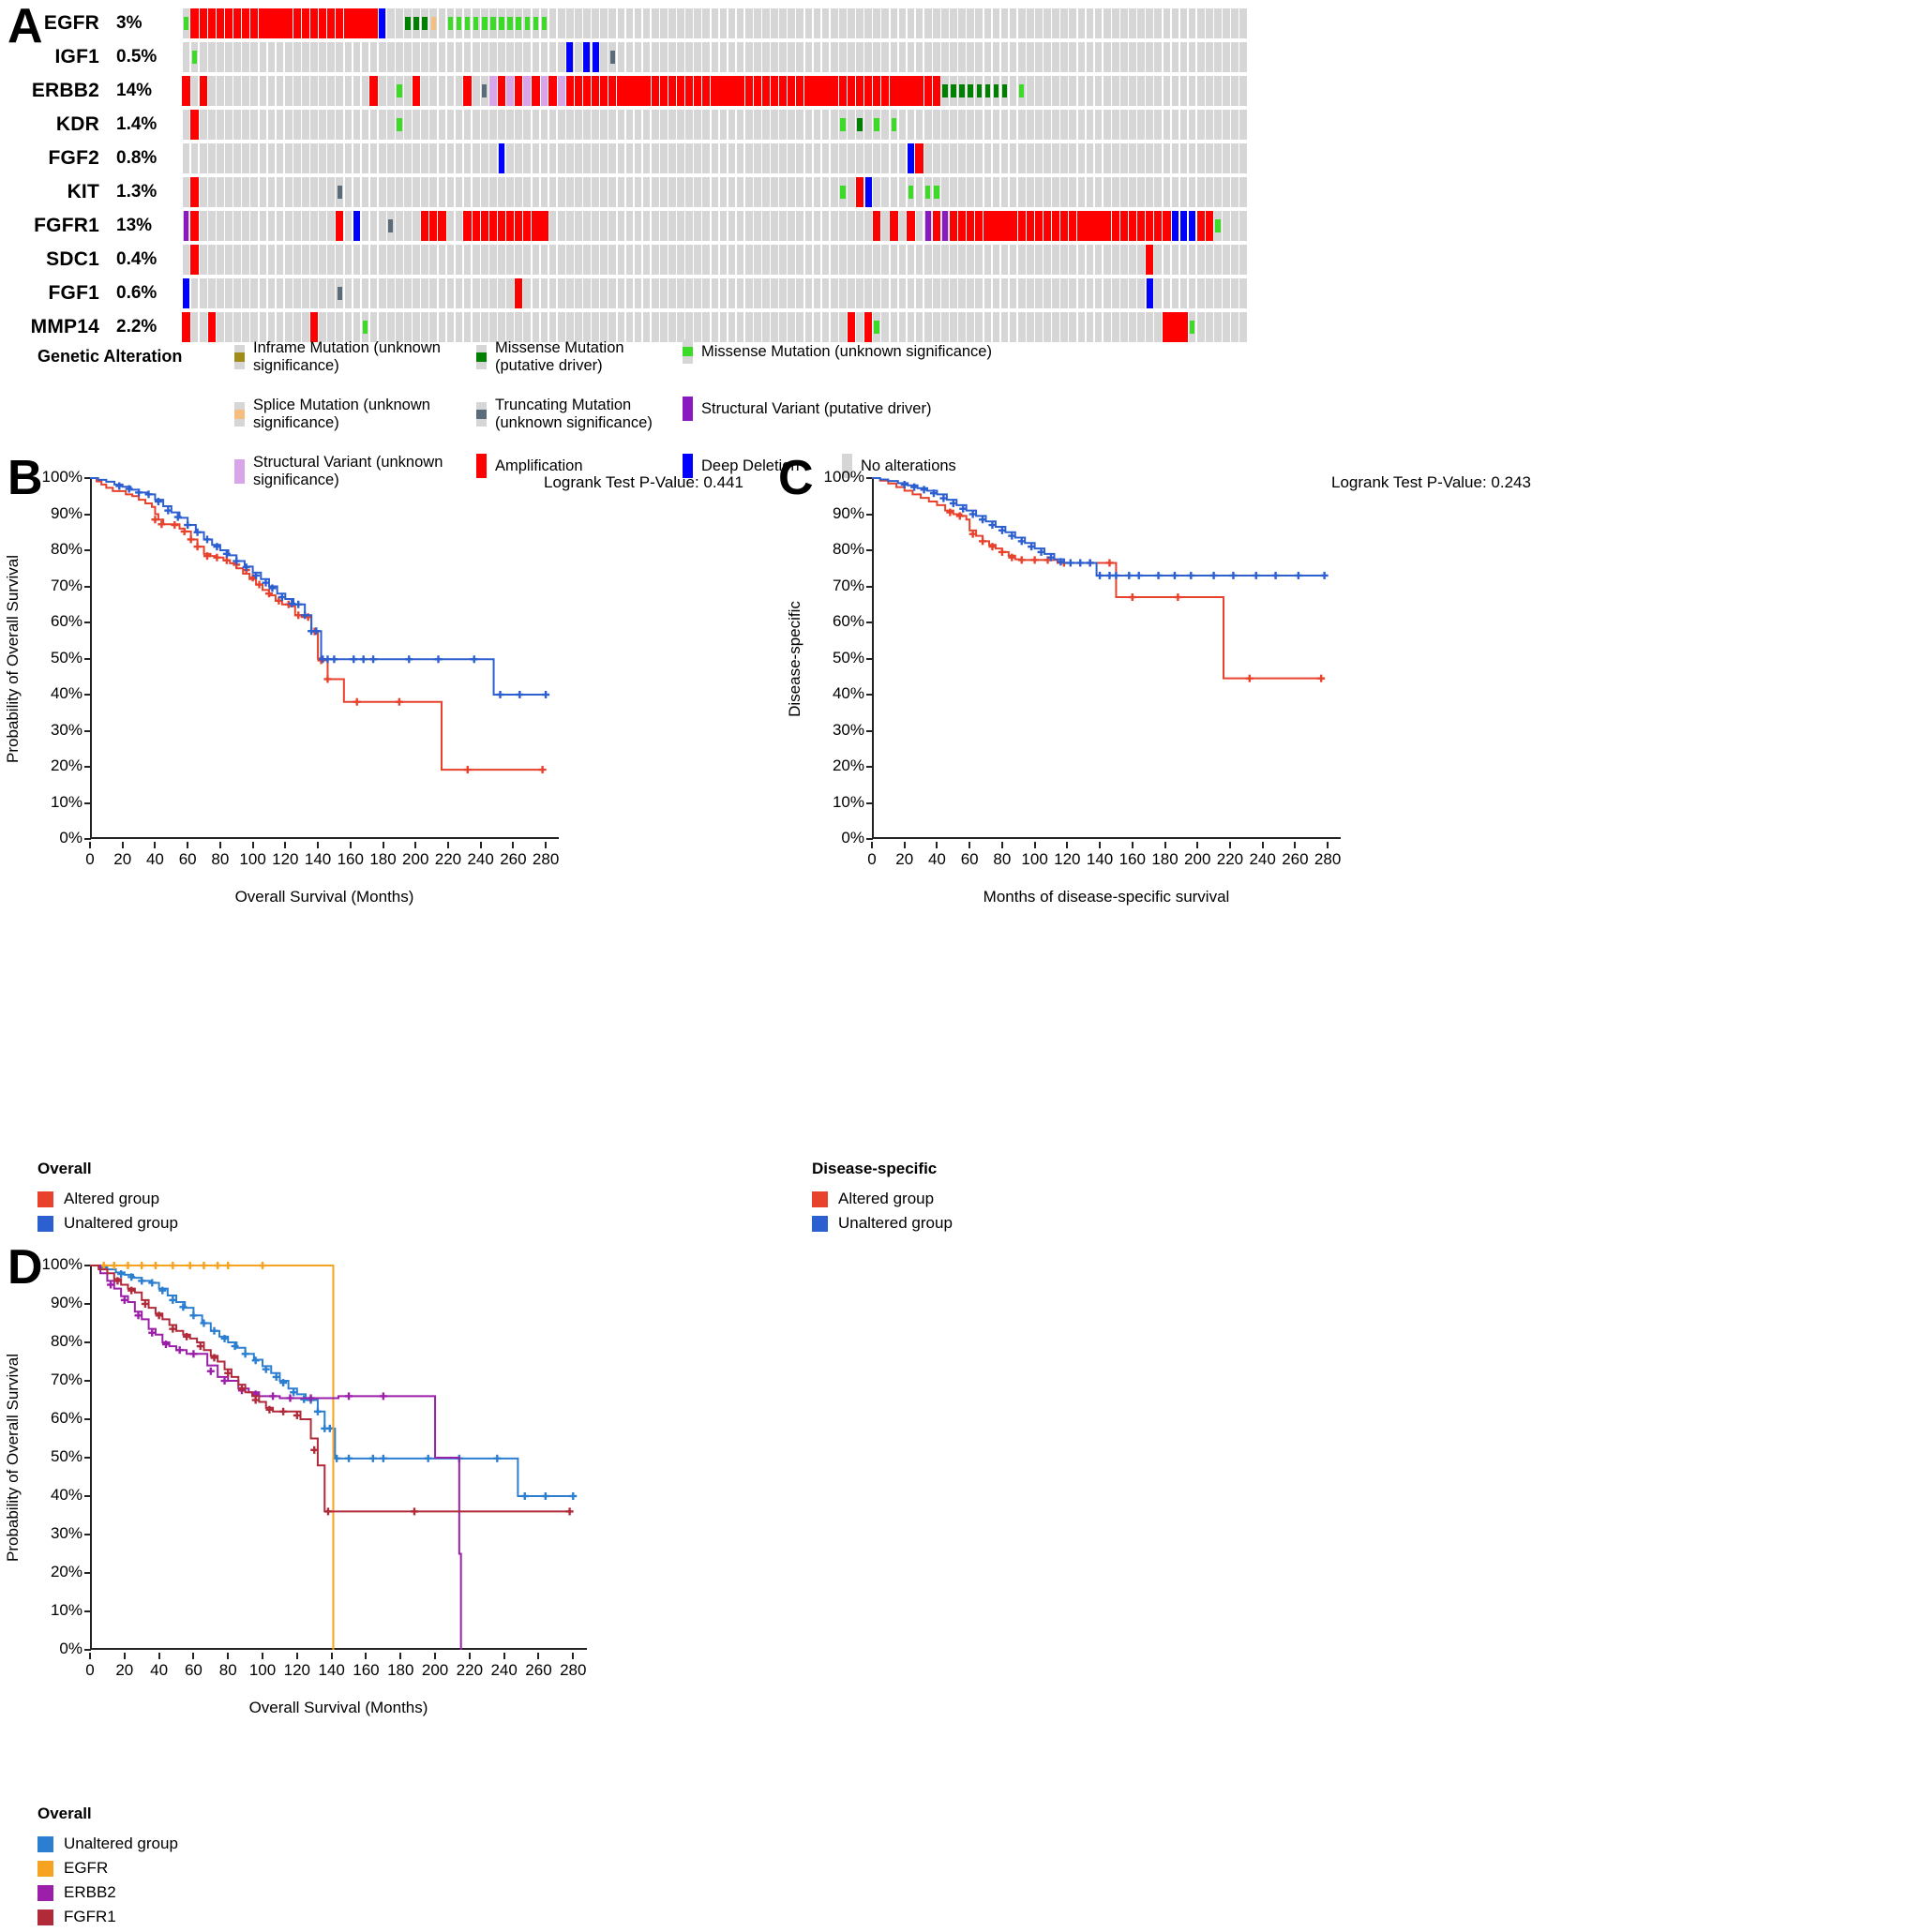 The height and width of the screenshot is (1932, 1922). Describe the element at coordinates (239, 414) in the screenshot. I see `legend-swatch-icon` at that location.